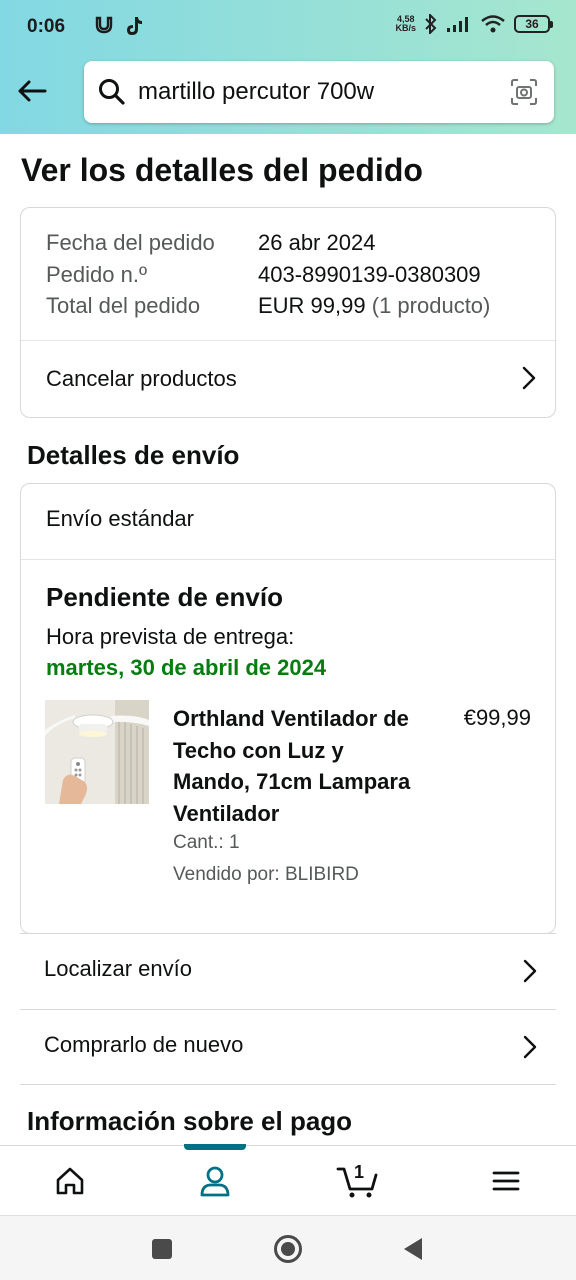 This screenshot has height=1280, width=576. I want to click on nav-cart: 1, so click(358, 1181).